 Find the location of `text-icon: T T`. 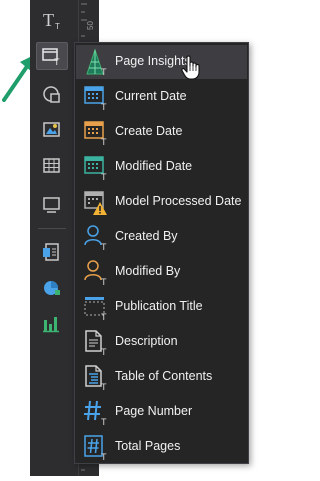

text-icon: T T is located at coordinates (51, 20).